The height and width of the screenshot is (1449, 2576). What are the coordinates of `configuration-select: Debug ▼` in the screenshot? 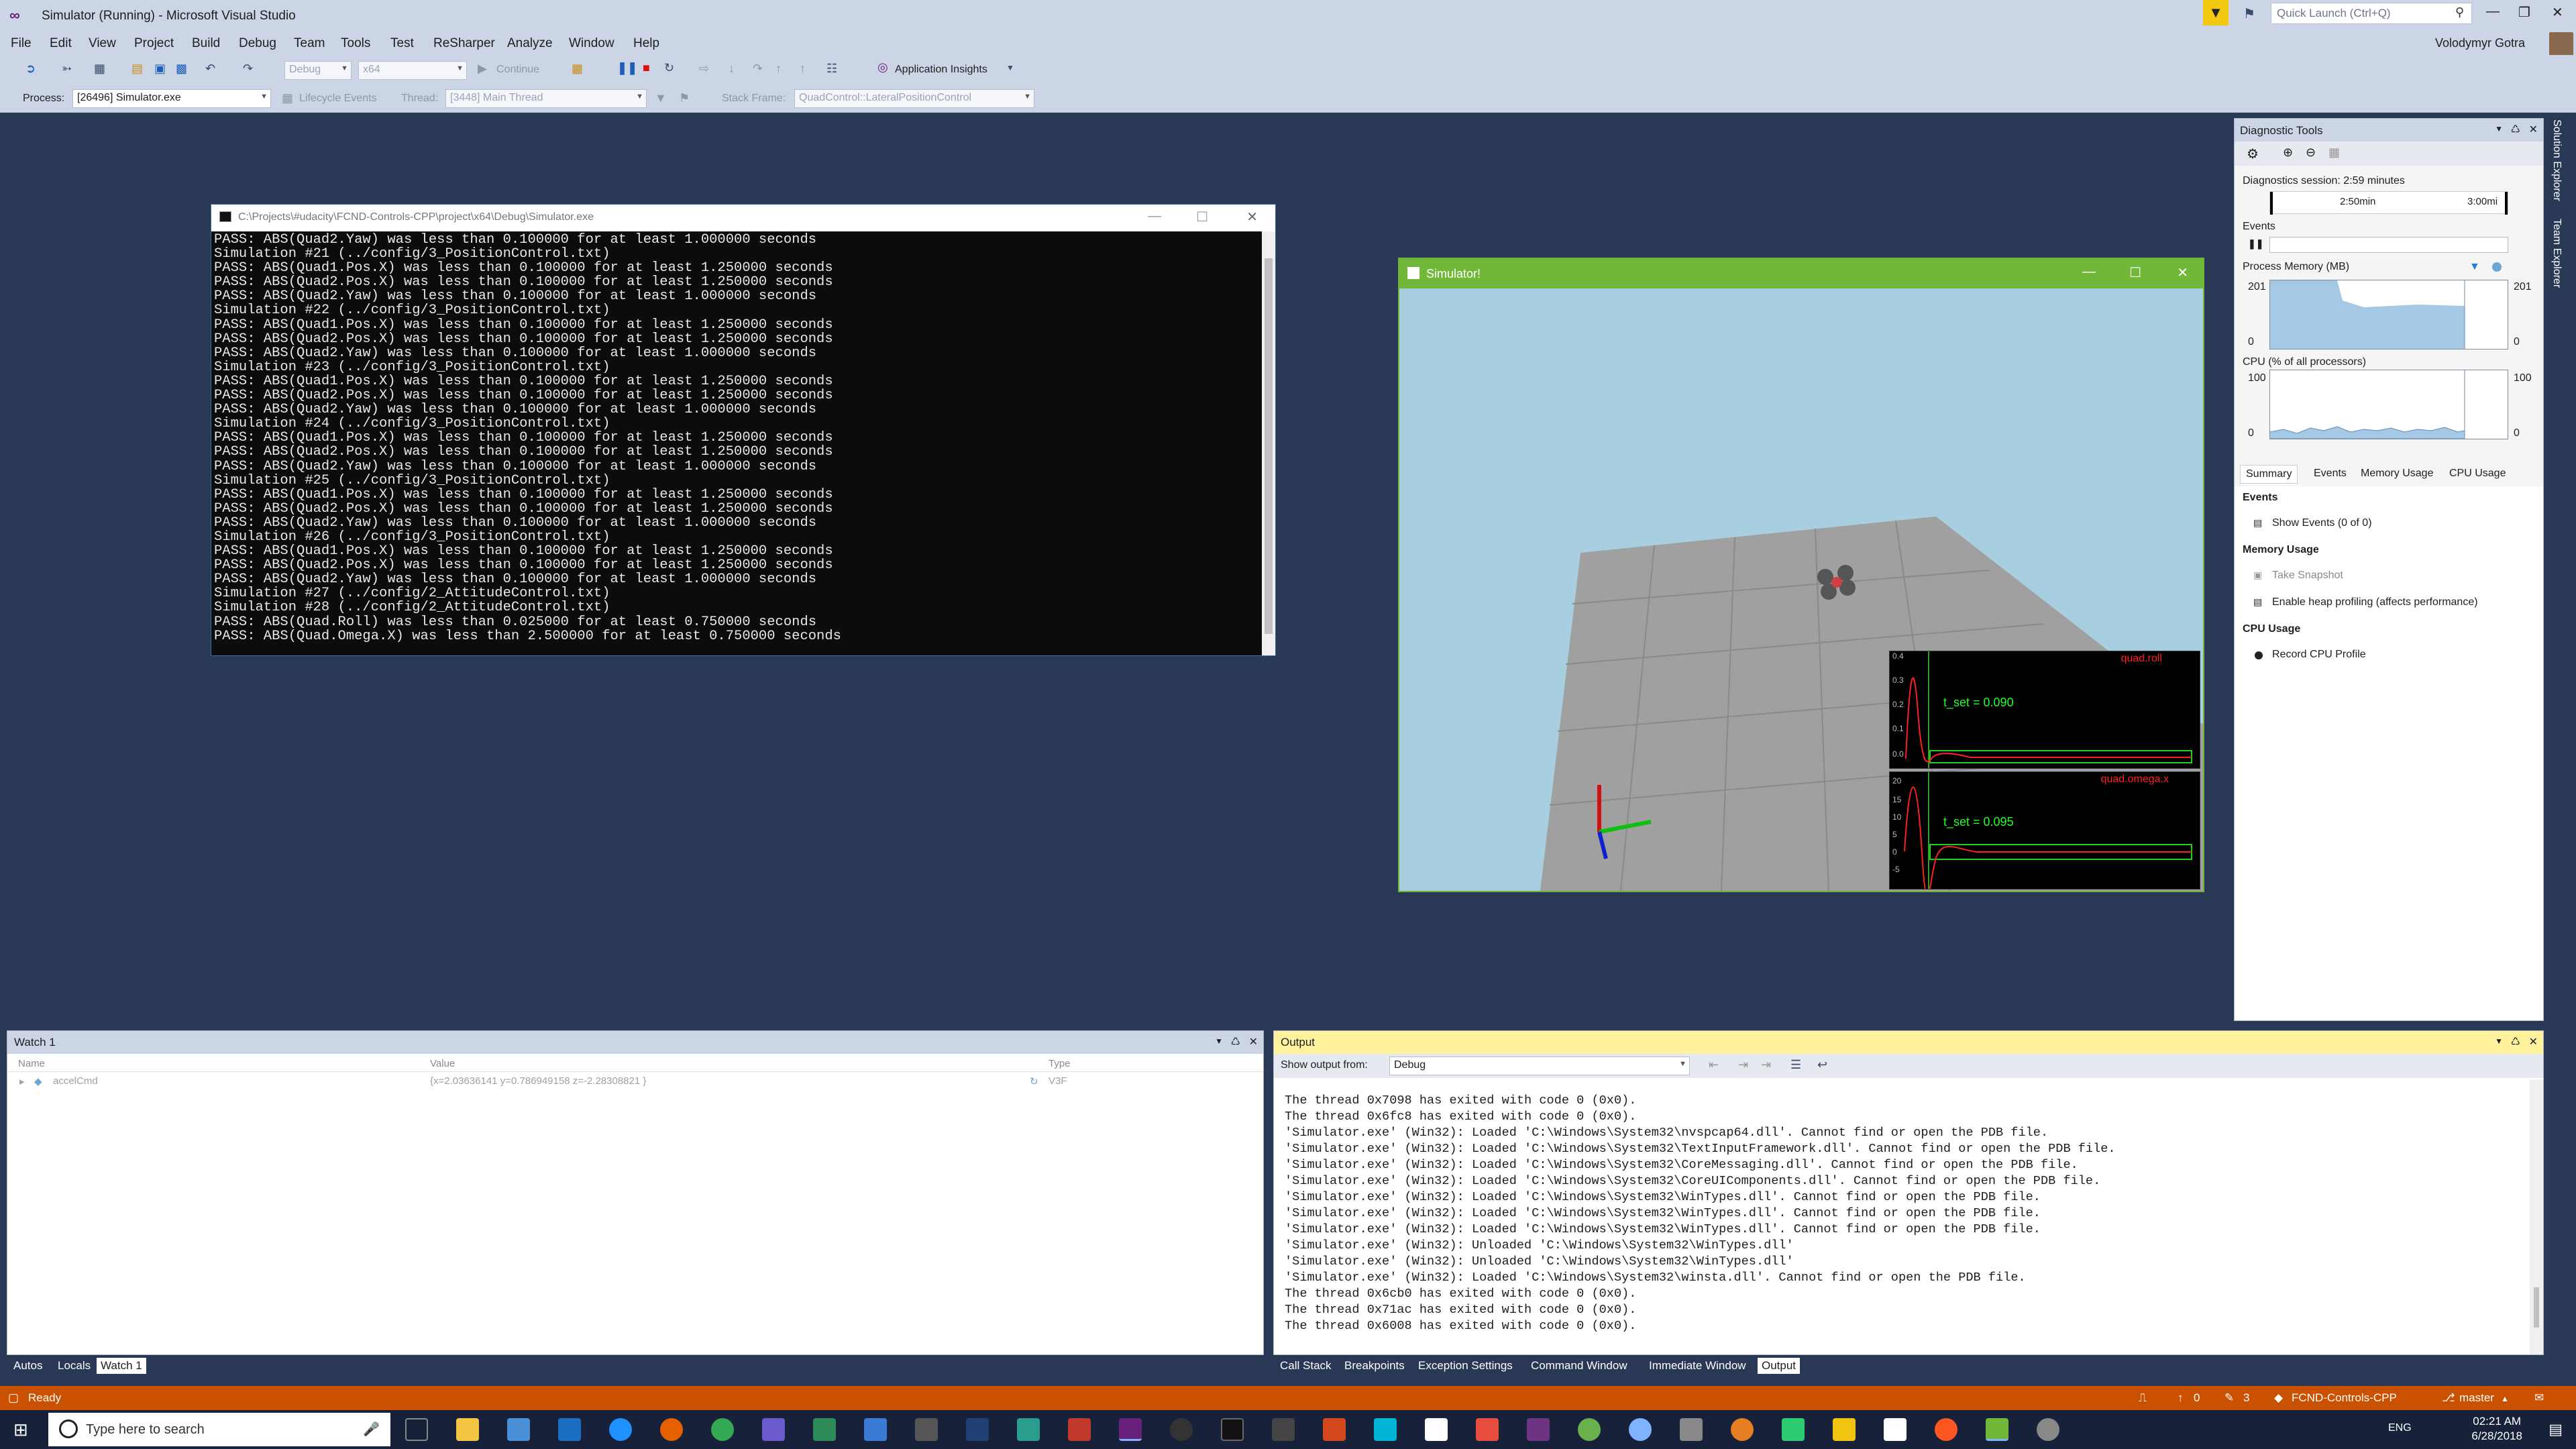 It's located at (318, 70).